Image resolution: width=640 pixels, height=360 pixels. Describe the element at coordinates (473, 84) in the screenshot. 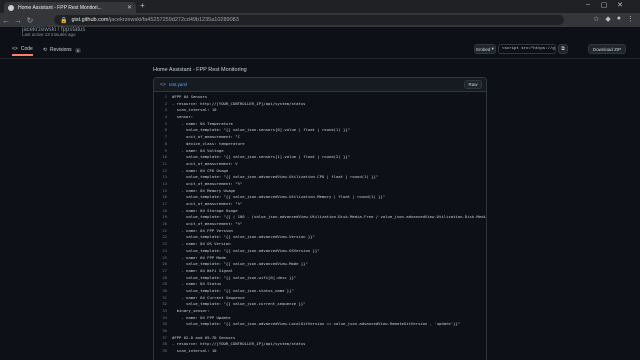

I see `raw-button: Raw` at that location.